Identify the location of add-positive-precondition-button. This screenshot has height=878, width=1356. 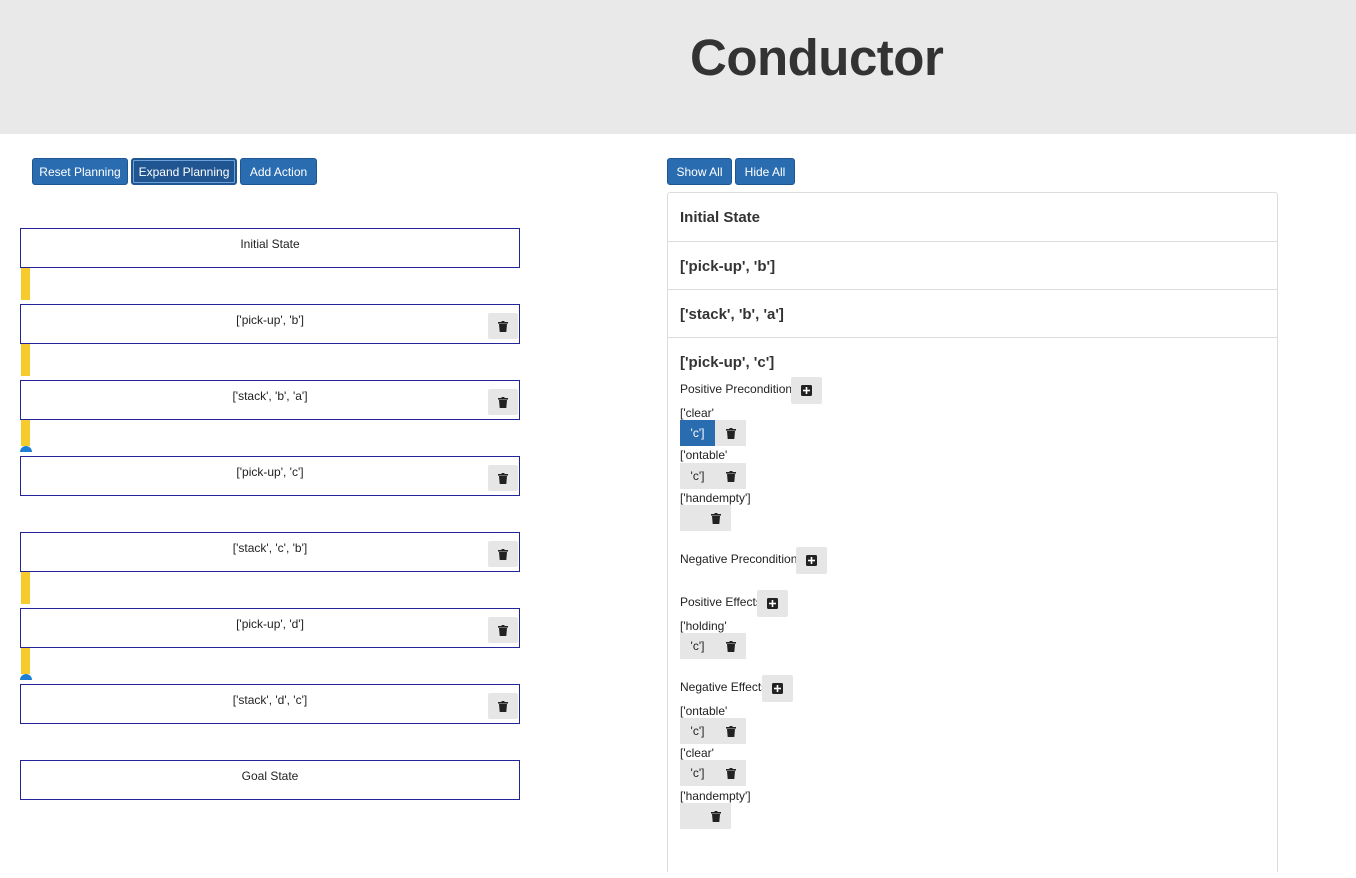
(806, 390).